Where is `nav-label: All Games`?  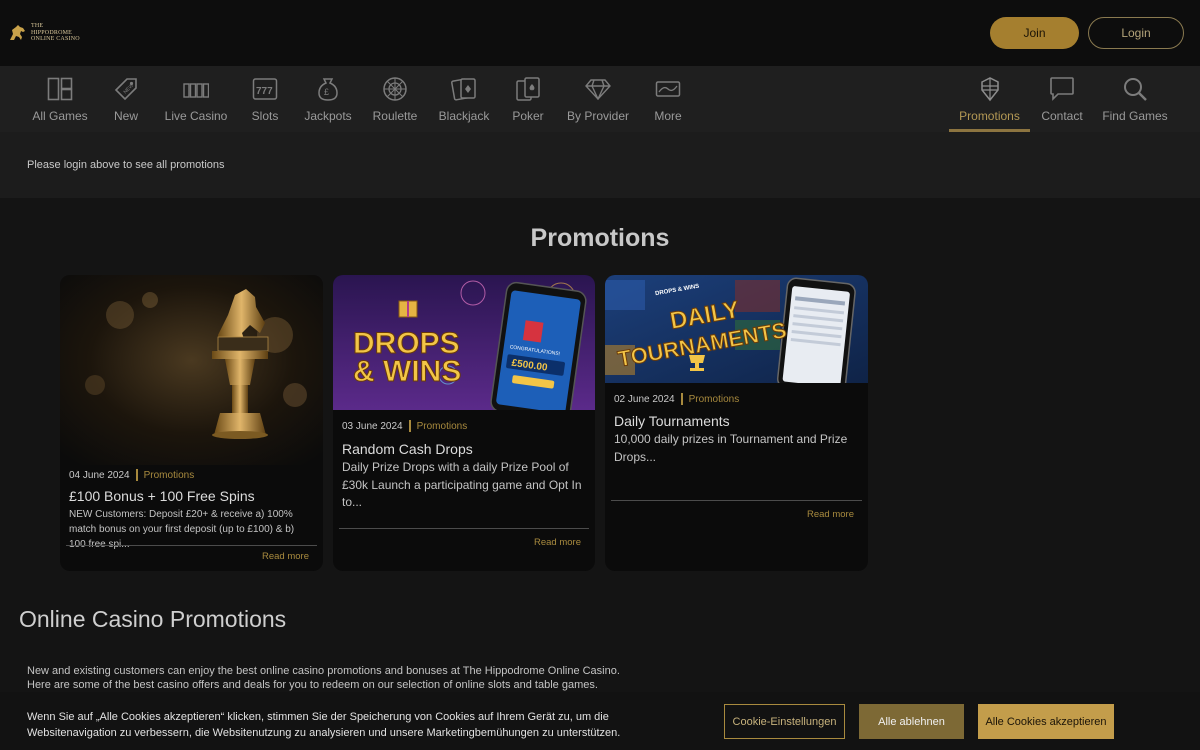 nav-label: All Games is located at coordinates (60, 116).